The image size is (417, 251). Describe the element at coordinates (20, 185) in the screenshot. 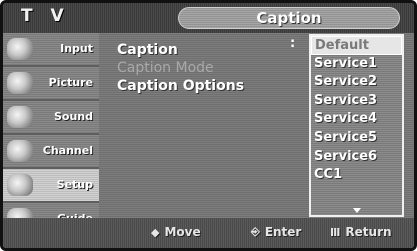

I see `setup-icon` at that location.